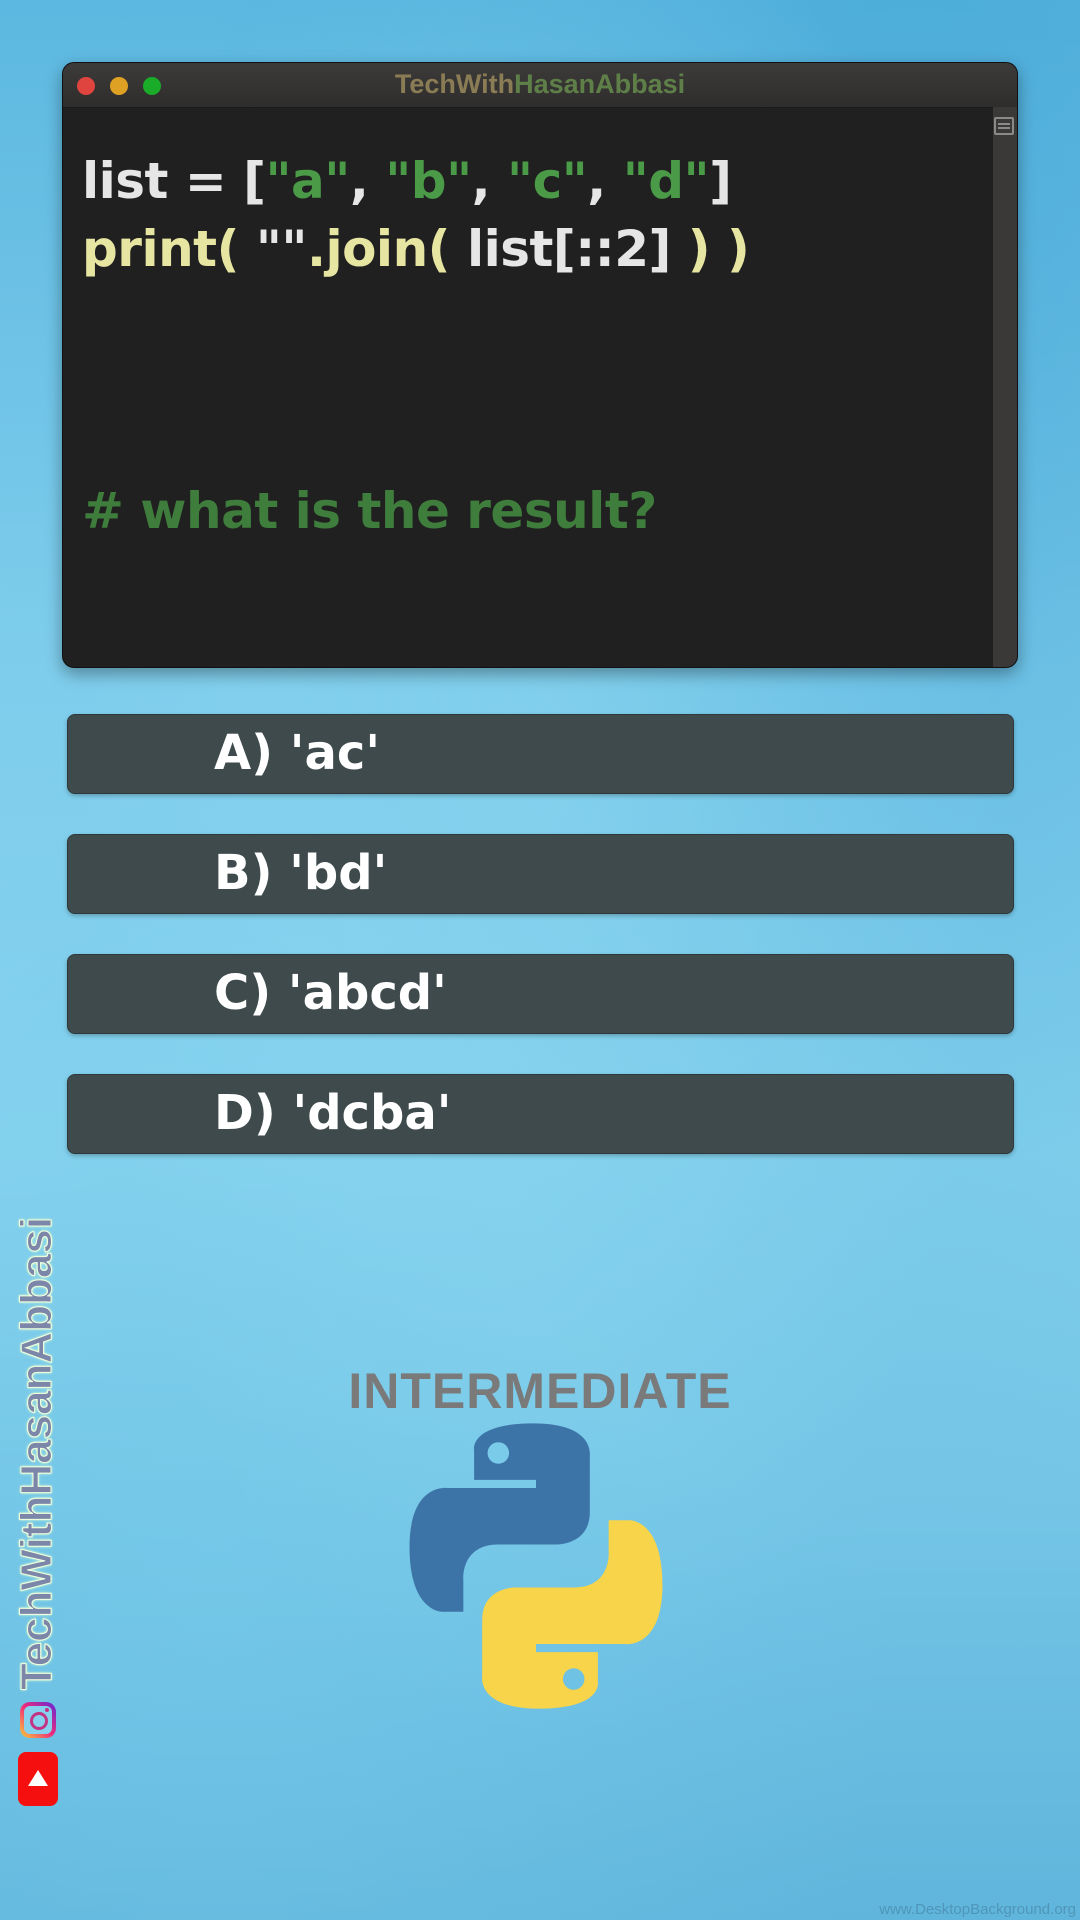  Describe the element at coordinates (540, 1391) in the screenshot. I see `difficulty-level: INTERMEDIATE` at that location.